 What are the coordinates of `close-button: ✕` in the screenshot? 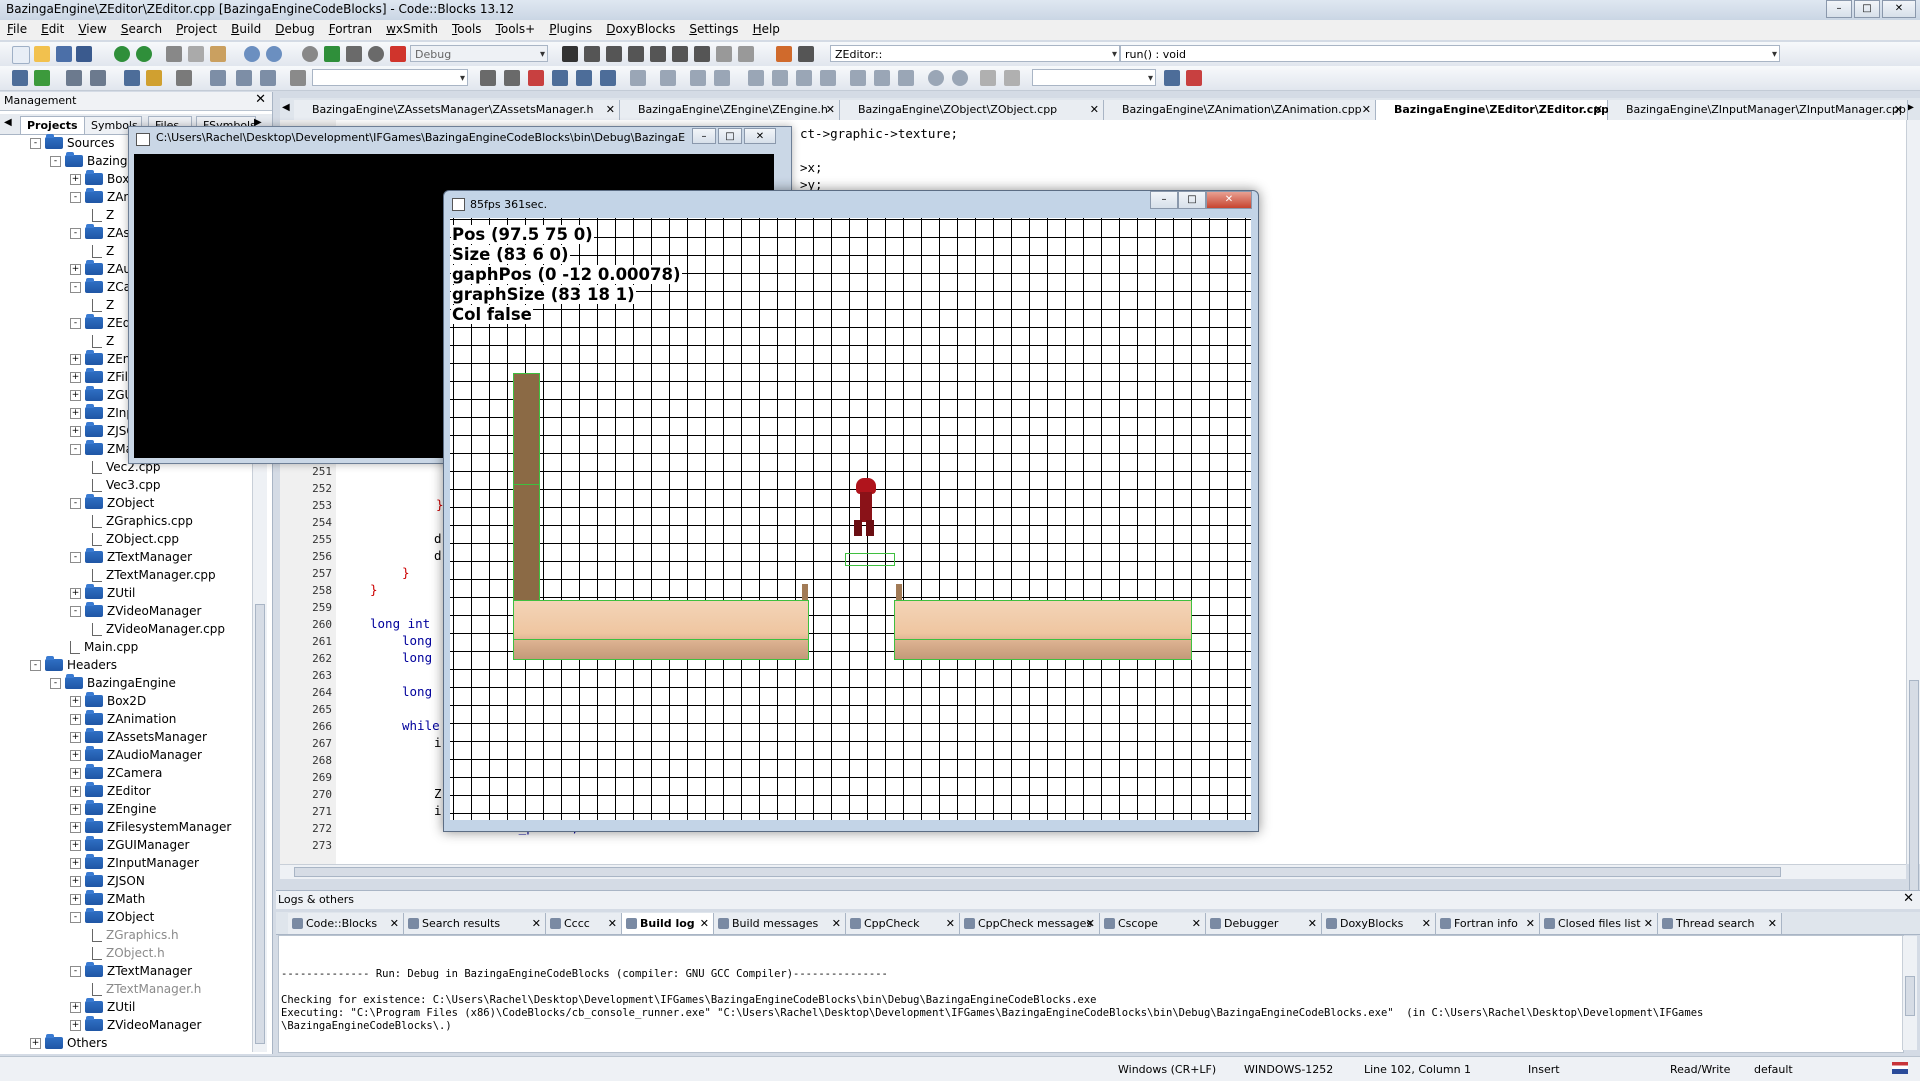 It's located at (1899, 9).